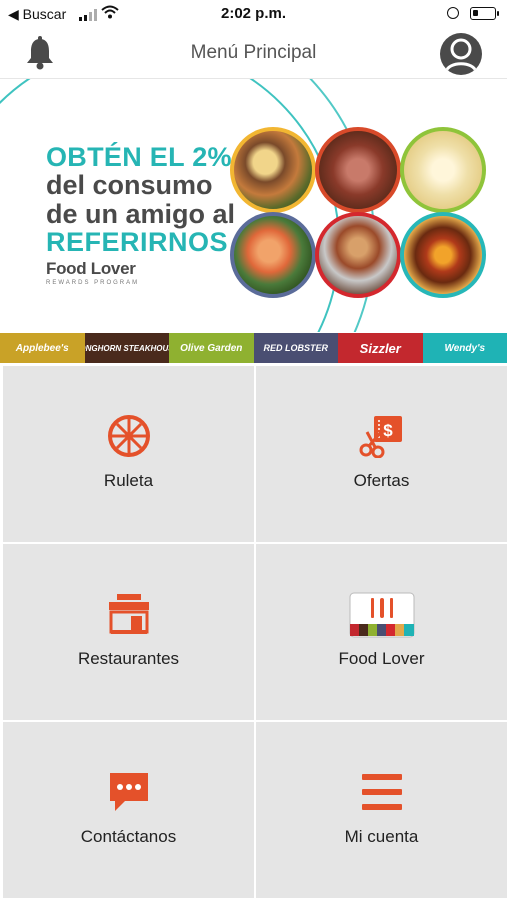  I want to click on menu-icon, so click(381, 792).